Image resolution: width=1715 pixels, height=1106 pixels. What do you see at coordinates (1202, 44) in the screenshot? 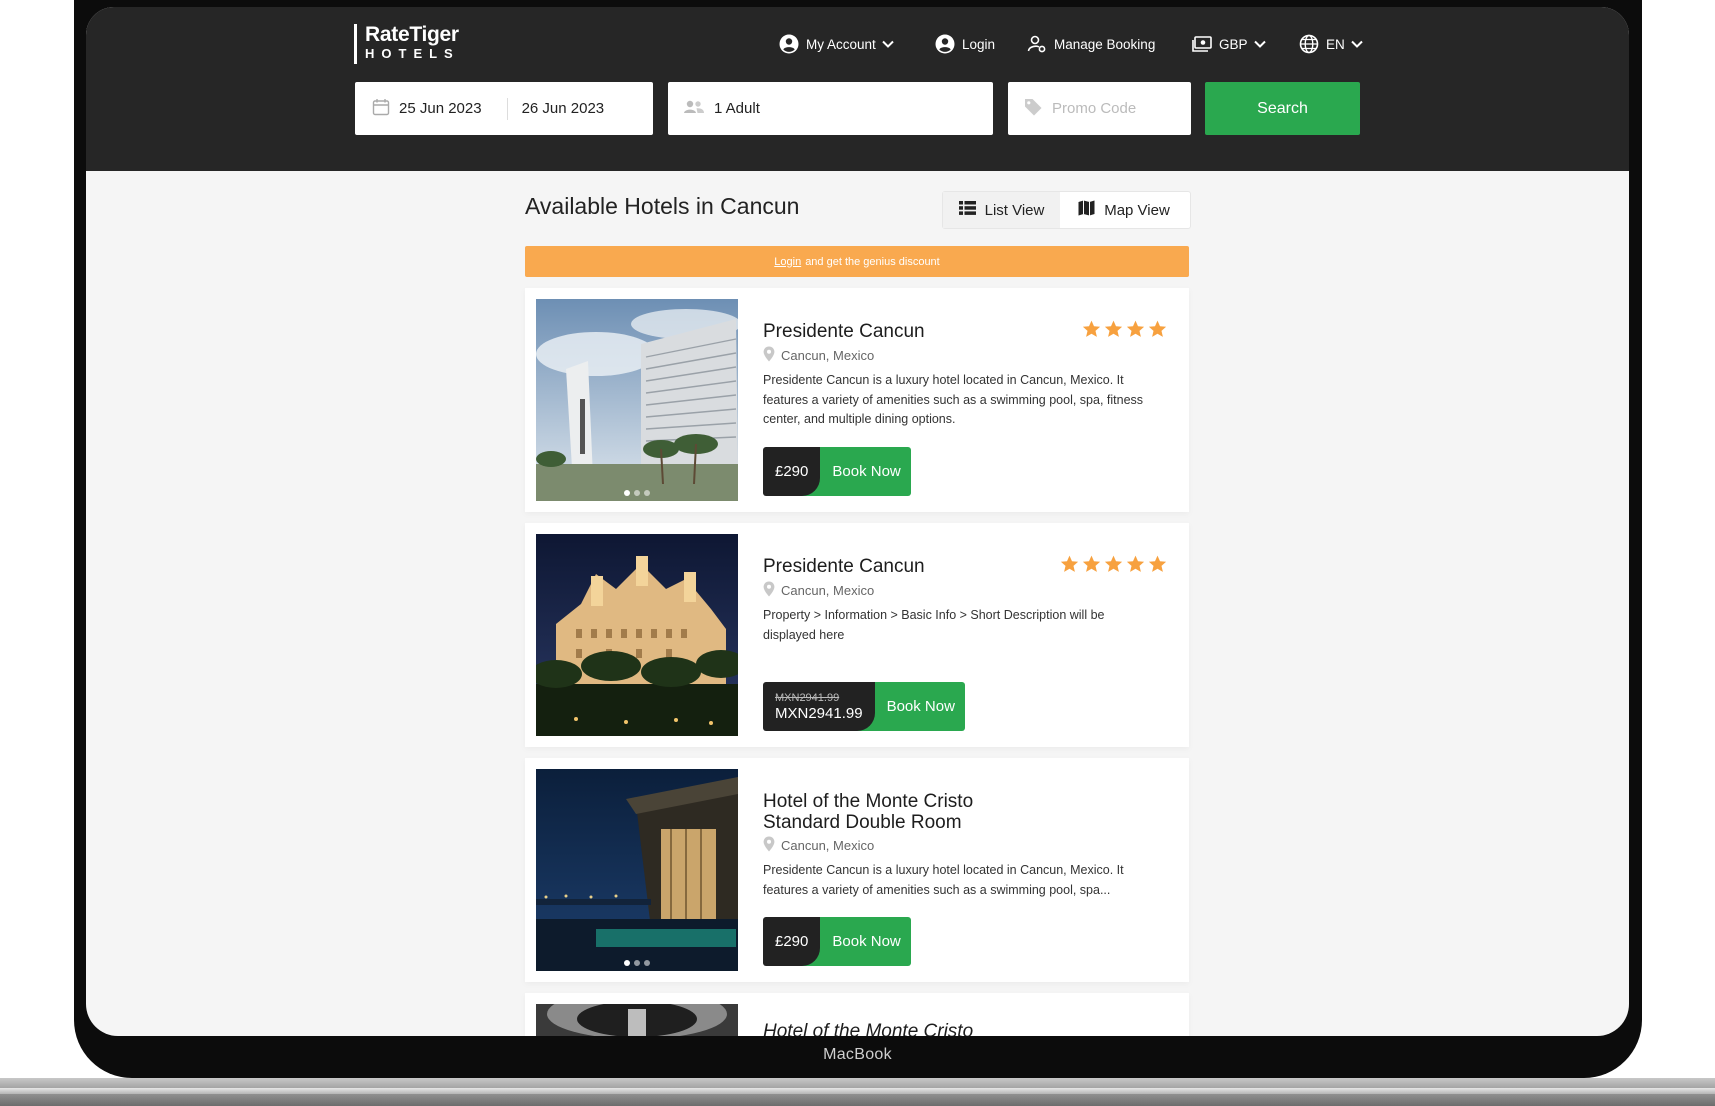
I see `currency-icon` at bounding box center [1202, 44].